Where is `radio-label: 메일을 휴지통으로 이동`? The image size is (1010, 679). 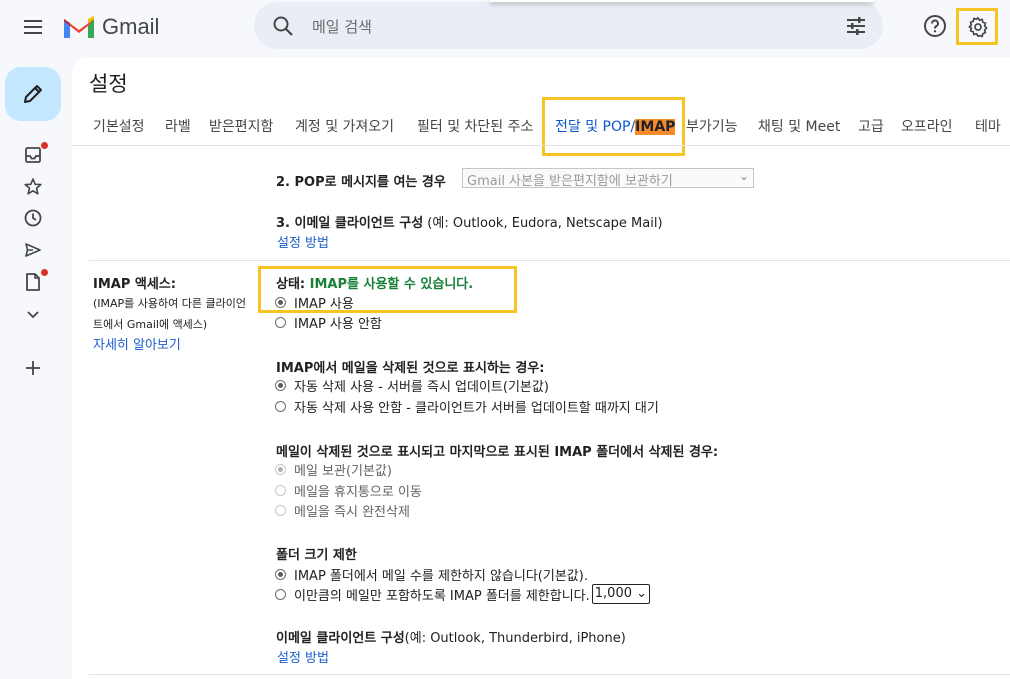
radio-label: 메일을 휴지통으로 이동 is located at coordinates (358, 492).